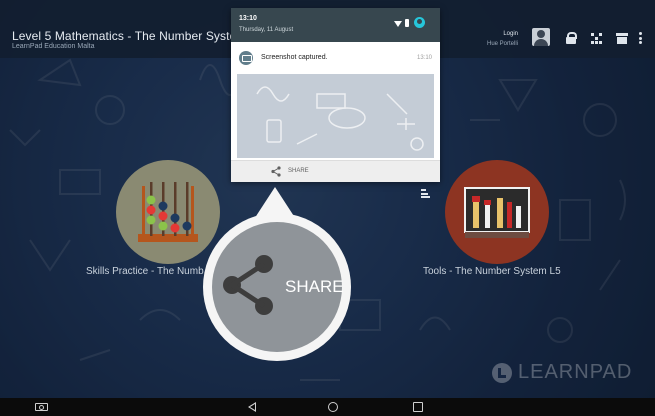  I want to click on toolbox-icon, so click(497, 212).